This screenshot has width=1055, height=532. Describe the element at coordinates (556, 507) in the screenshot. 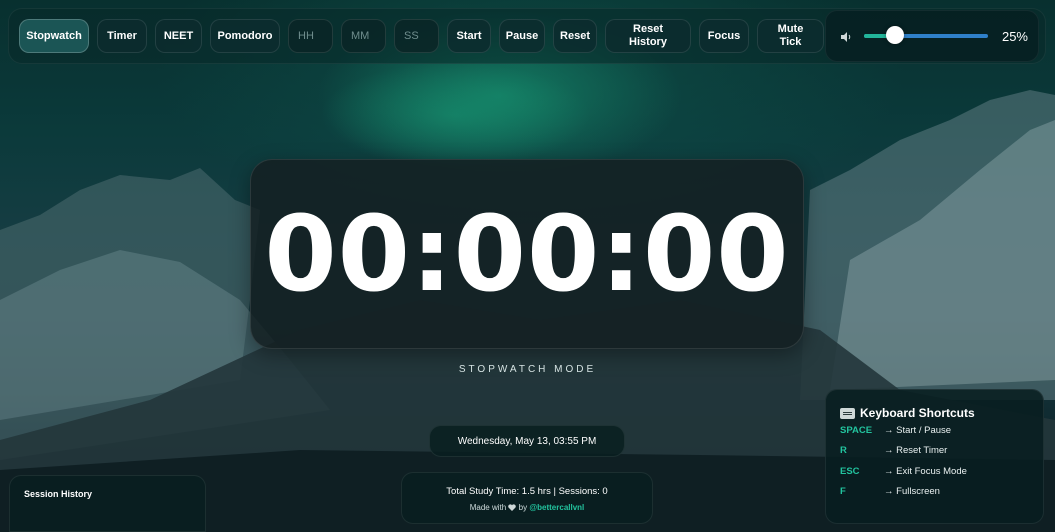

I see `author-link: @bettercallvnl` at that location.